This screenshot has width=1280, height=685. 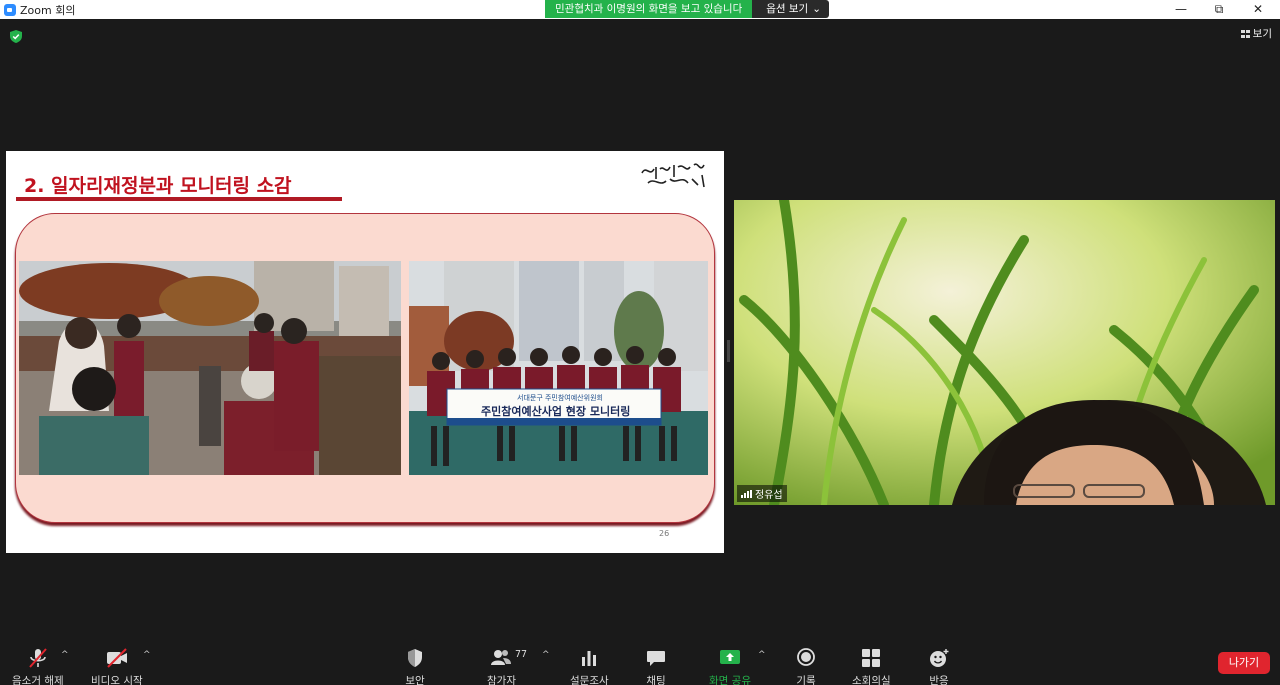 What do you see at coordinates (501, 666) in the screenshot?
I see `participants-button: 참가자` at bounding box center [501, 666].